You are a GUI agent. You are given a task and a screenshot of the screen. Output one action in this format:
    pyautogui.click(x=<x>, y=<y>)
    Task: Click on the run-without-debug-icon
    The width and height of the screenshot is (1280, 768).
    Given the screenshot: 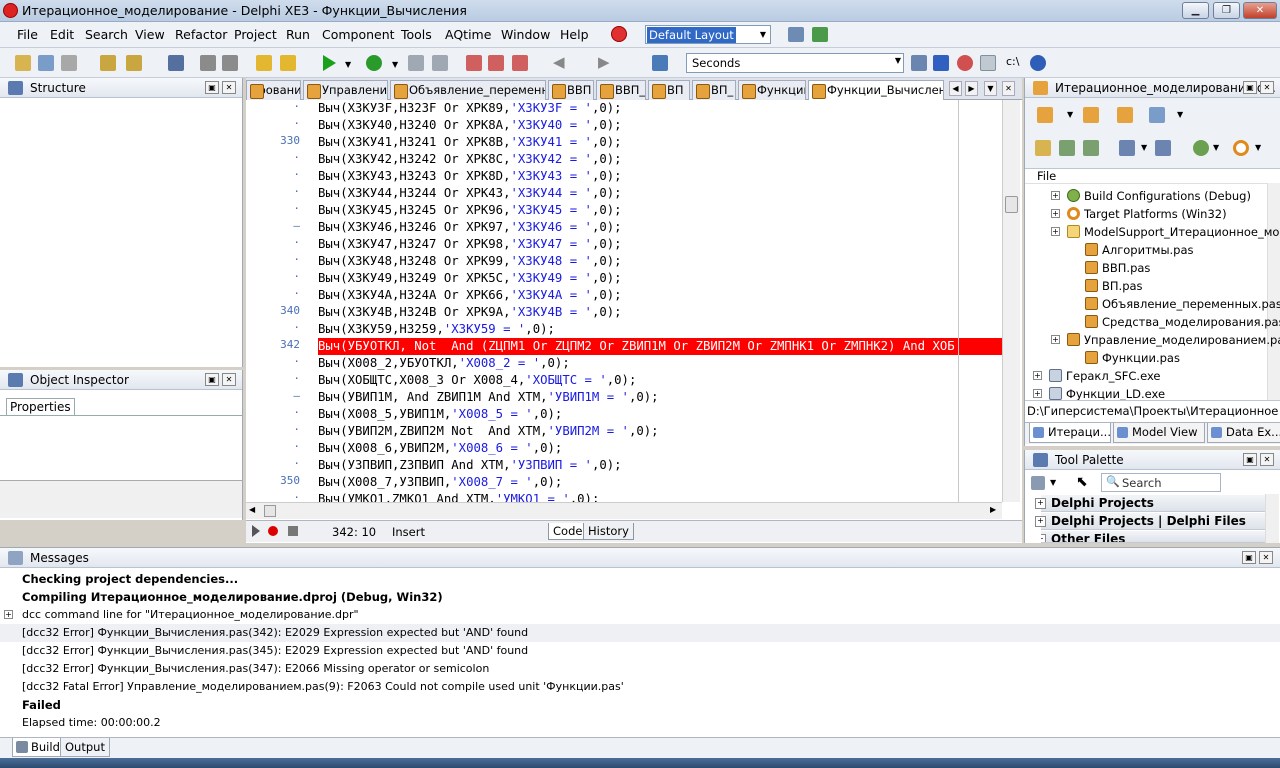 What is the action you would take?
    pyautogui.click(x=374, y=63)
    